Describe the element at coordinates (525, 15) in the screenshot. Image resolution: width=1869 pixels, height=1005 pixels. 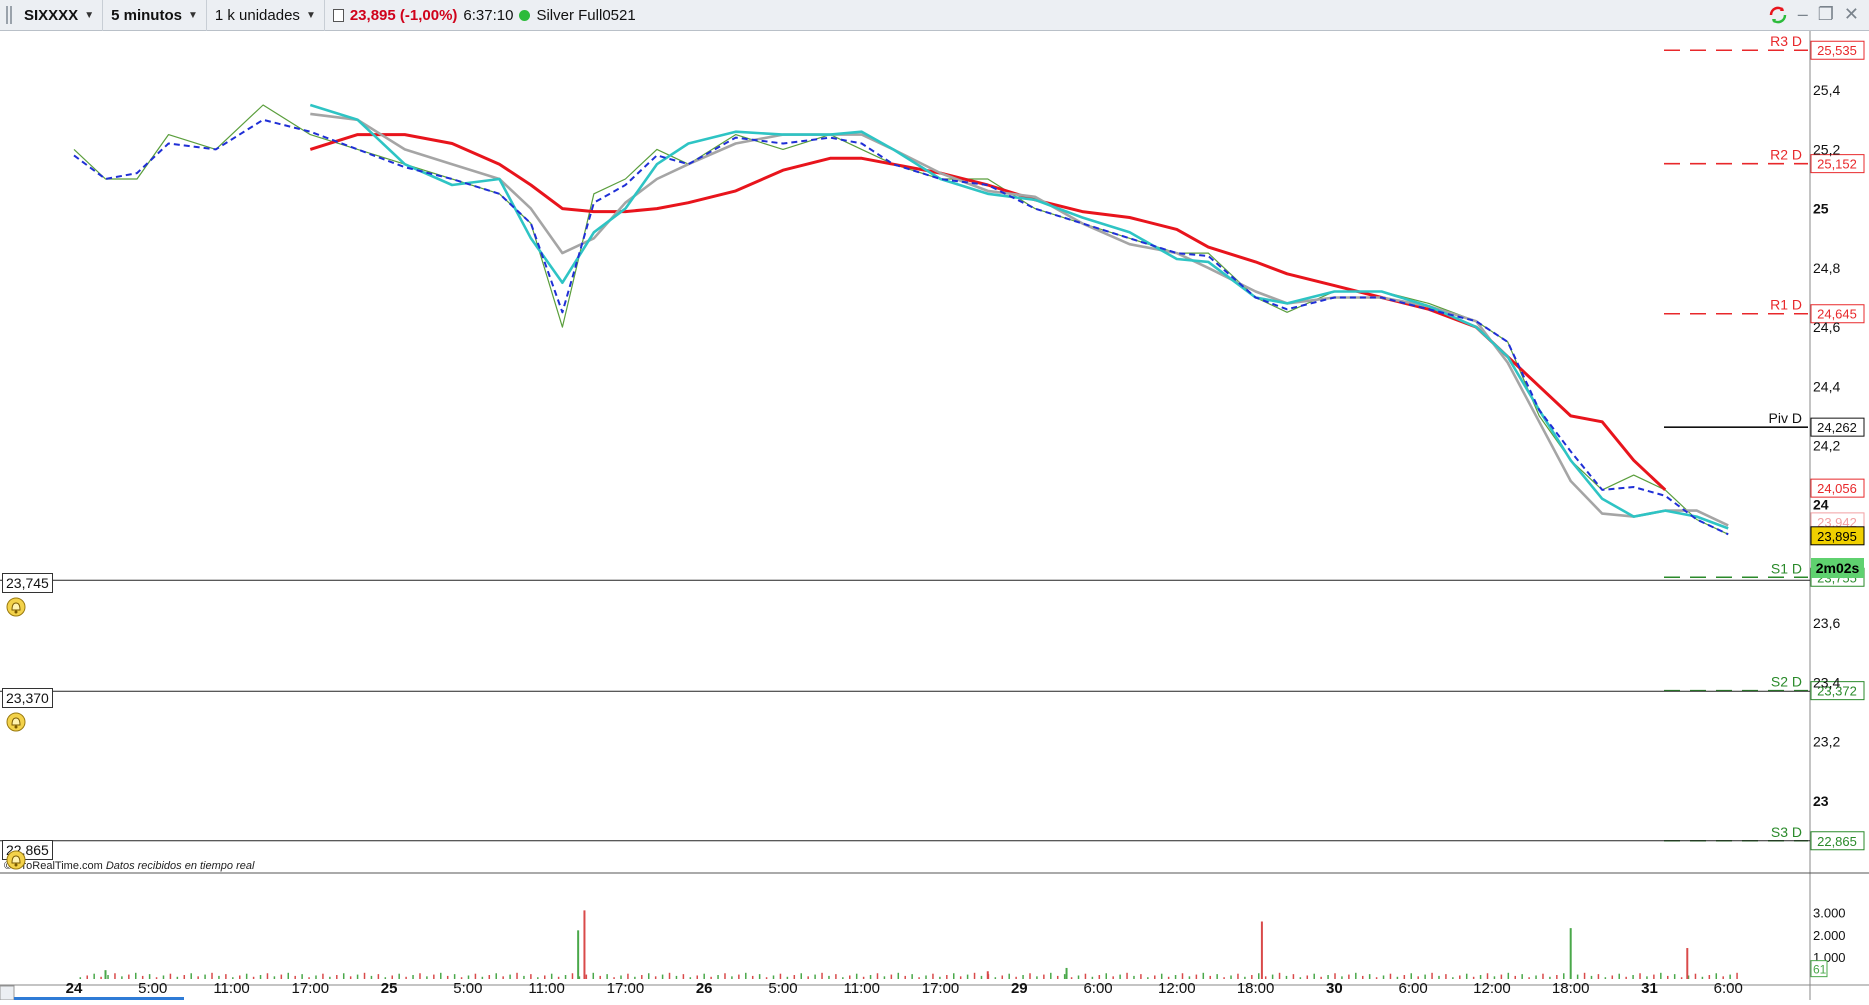
I see `connection-status-icon` at that location.